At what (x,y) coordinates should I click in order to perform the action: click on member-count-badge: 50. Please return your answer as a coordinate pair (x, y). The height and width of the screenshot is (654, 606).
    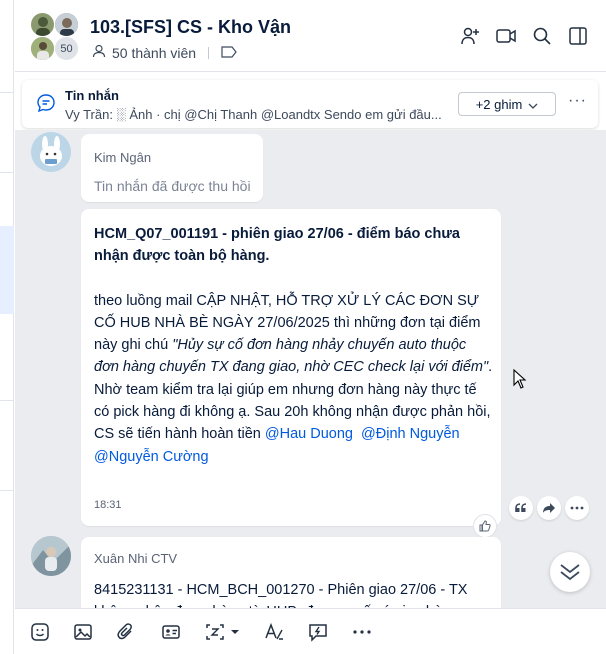
    Looking at the image, I should click on (66, 48).